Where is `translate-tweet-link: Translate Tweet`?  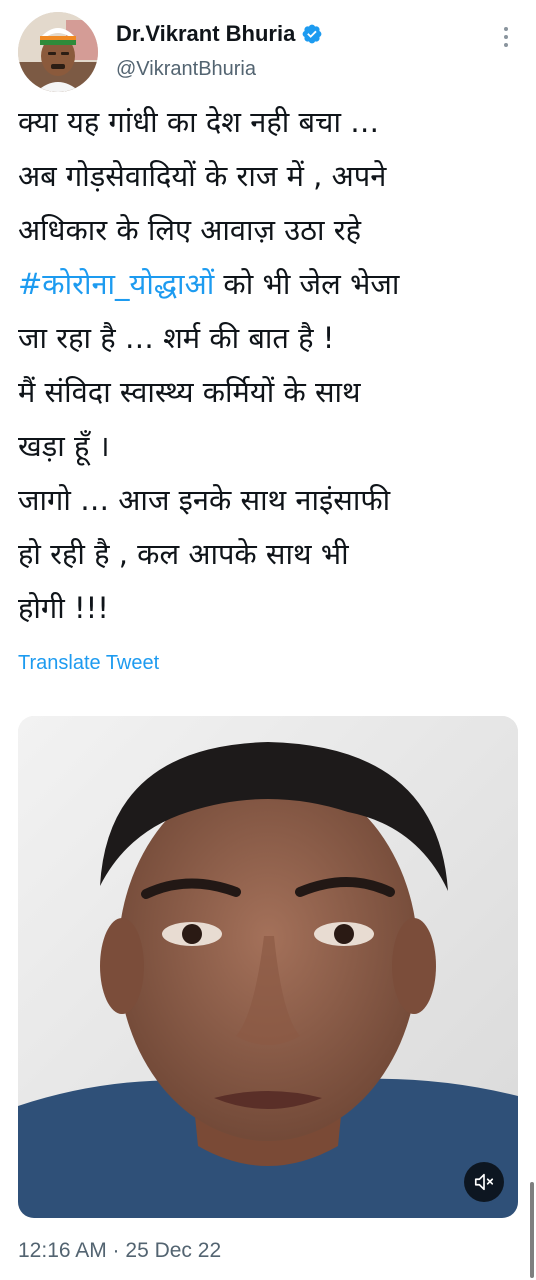
translate-tweet-link: Translate Tweet is located at coordinates (88, 663).